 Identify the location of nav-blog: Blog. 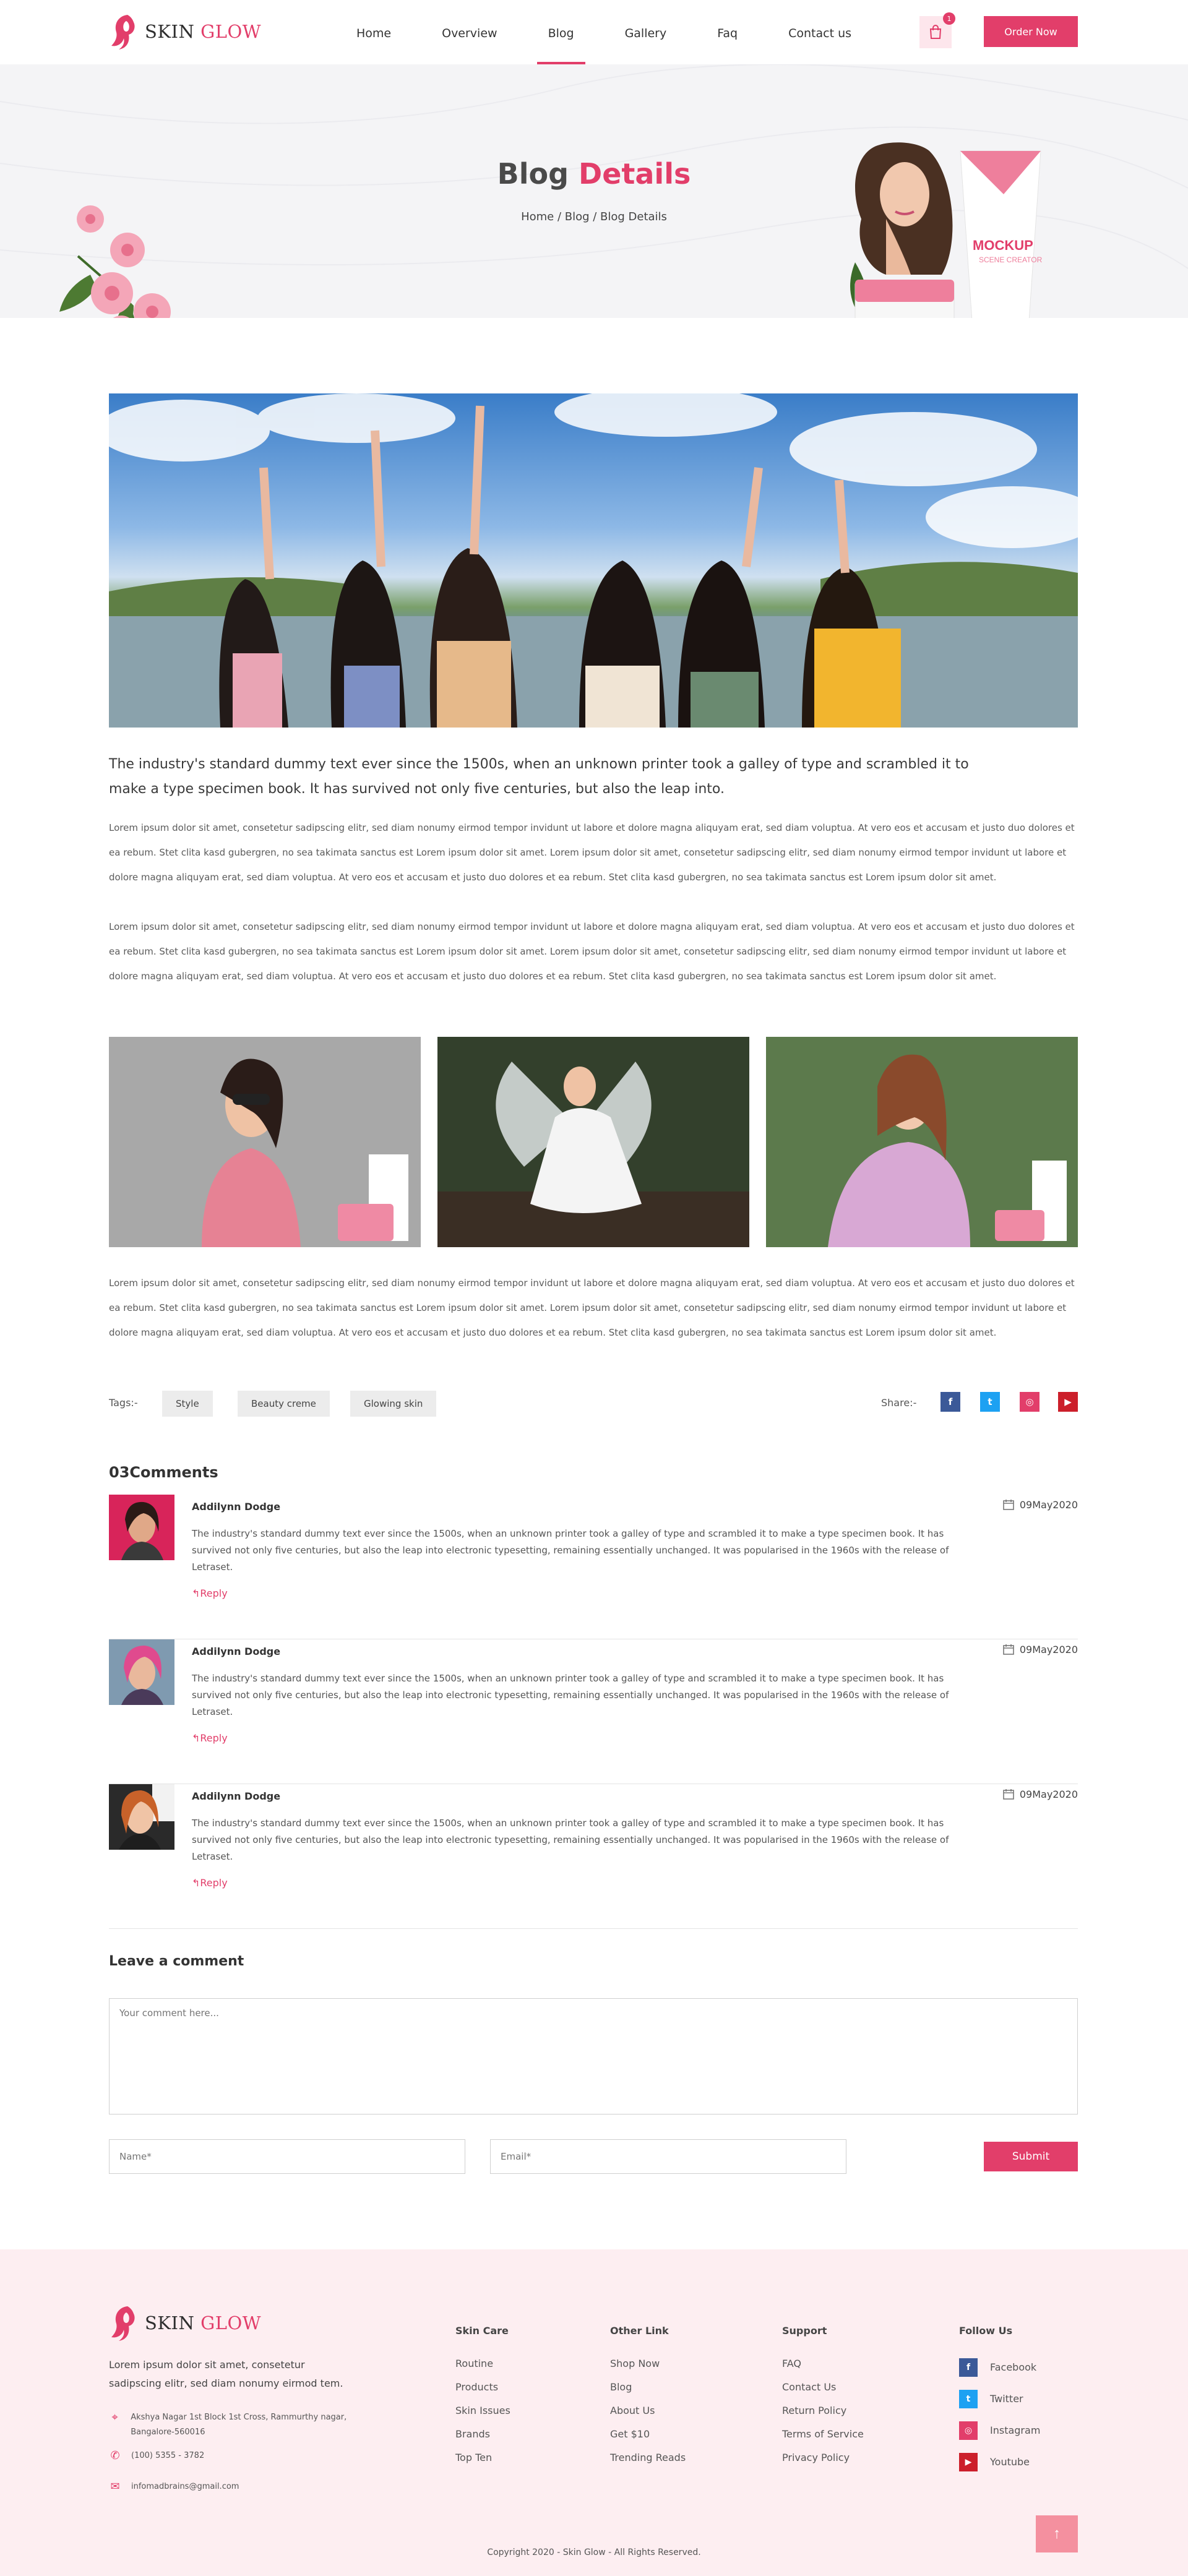
(560, 32).